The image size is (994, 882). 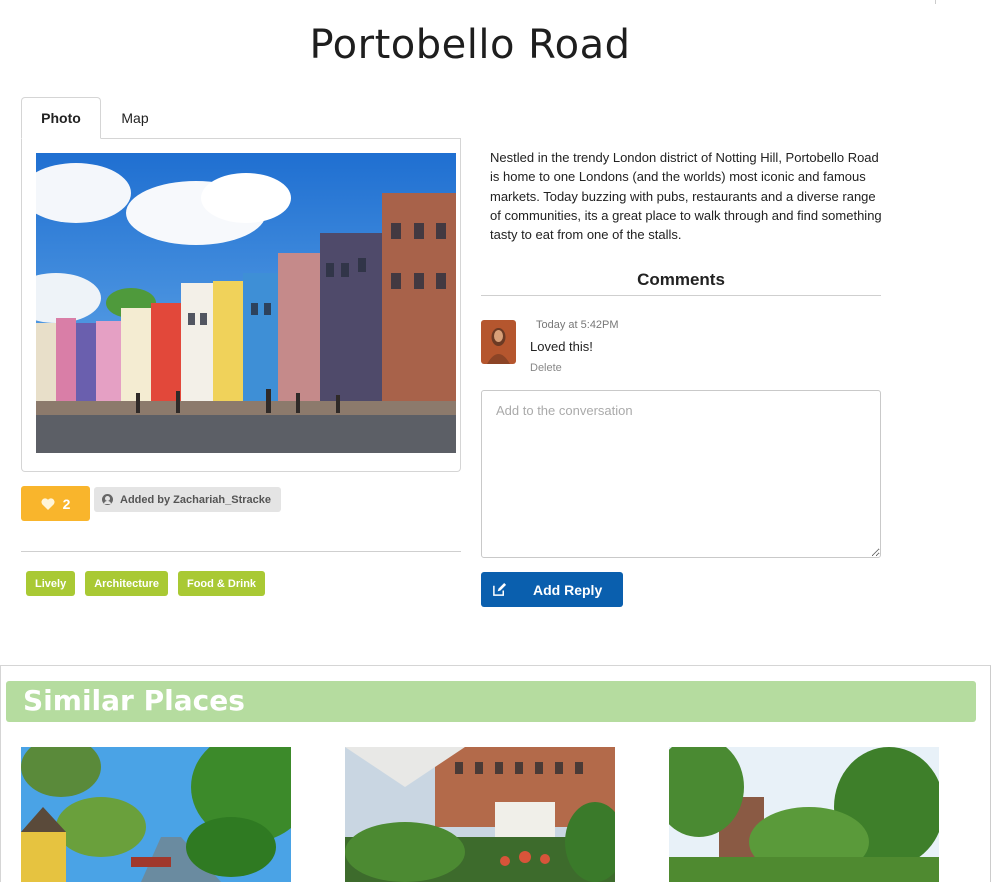 What do you see at coordinates (500, 589) in the screenshot?
I see `edit-icon` at bounding box center [500, 589].